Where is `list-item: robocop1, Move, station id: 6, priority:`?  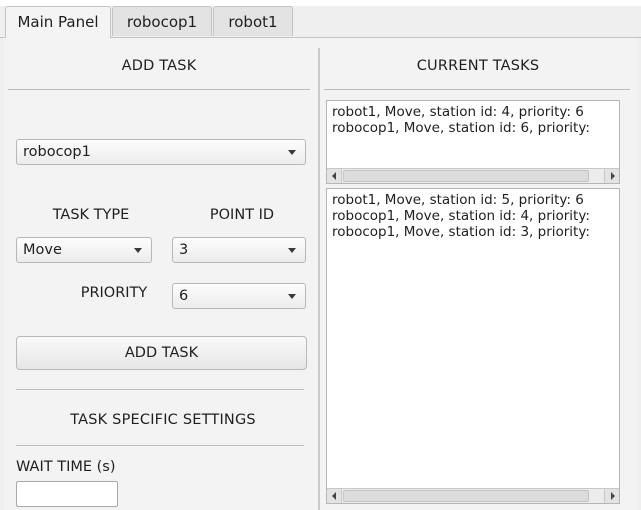 list-item: robocop1, Move, station id: 6, priority: is located at coordinates (475, 128).